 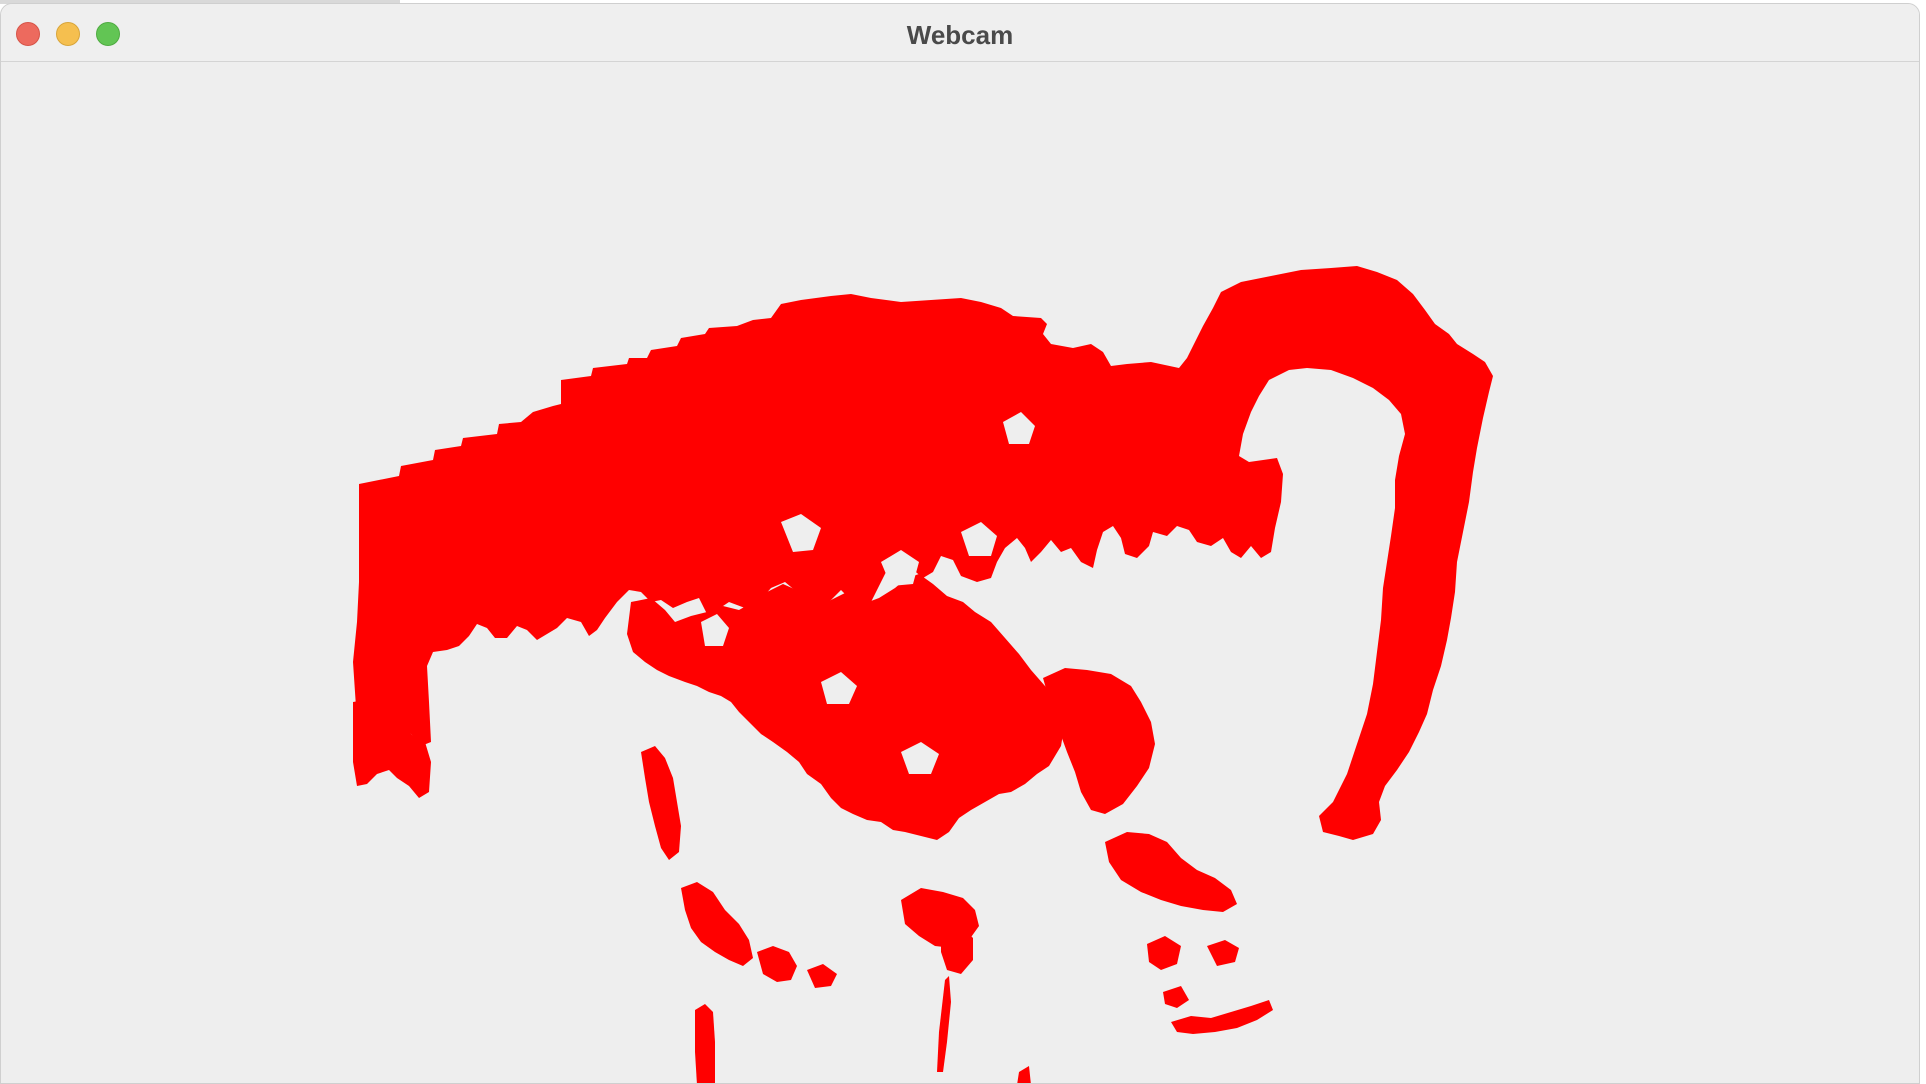 I want to click on title-bar: Webcam, so click(x=960, y=33).